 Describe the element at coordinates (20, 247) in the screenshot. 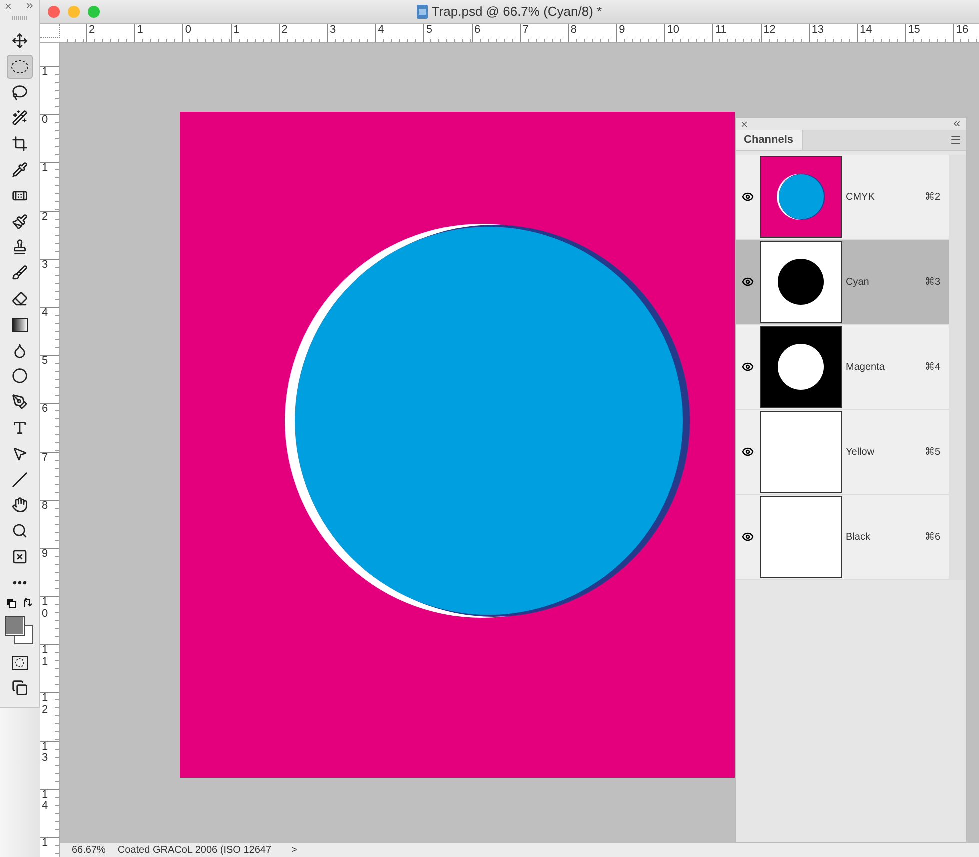

I see `stamp-icon` at that location.